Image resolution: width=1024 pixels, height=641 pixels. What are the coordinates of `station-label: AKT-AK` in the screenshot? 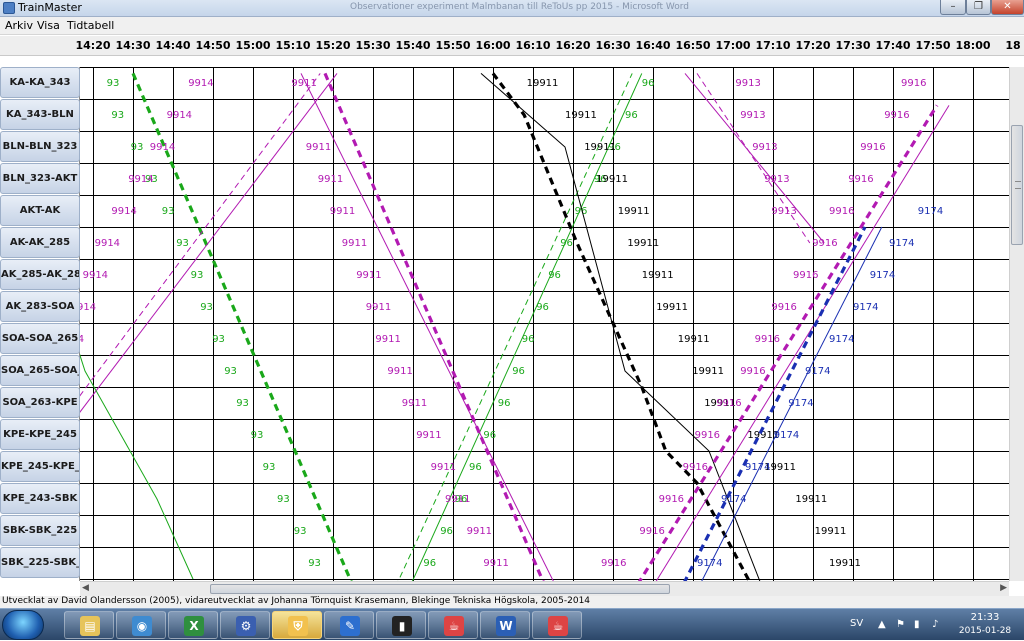 It's located at (40, 210).